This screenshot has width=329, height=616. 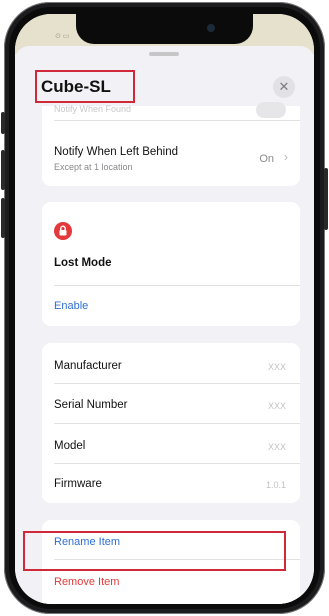 What do you see at coordinates (171, 582) in the screenshot?
I see `remove-item-button: Remove Item` at bounding box center [171, 582].